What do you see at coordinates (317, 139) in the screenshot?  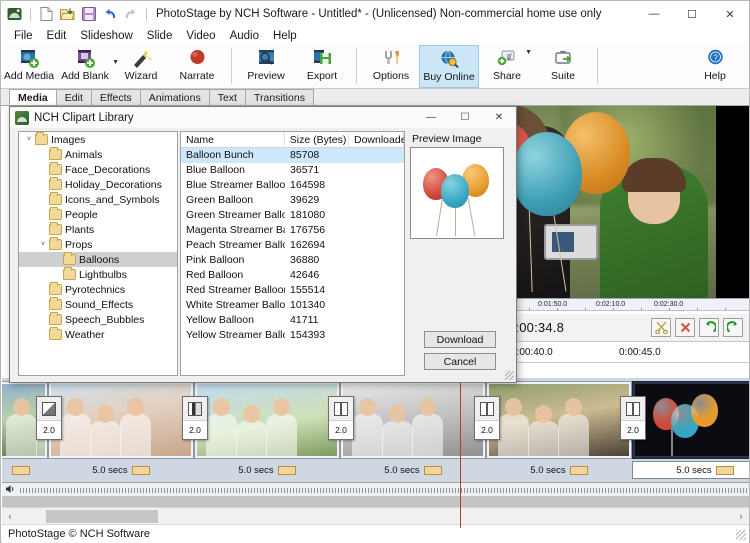 I see `column-header-size: Size (Bytes)` at bounding box center [317, 139].